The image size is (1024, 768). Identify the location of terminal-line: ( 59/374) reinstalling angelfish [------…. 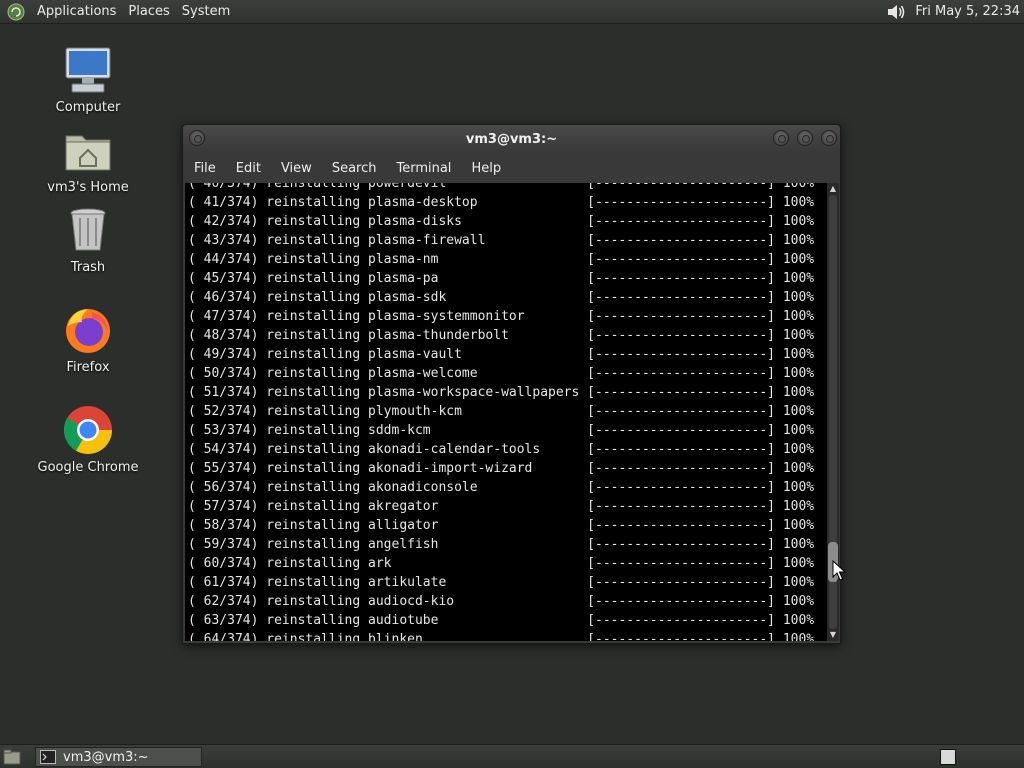
(501, 544).